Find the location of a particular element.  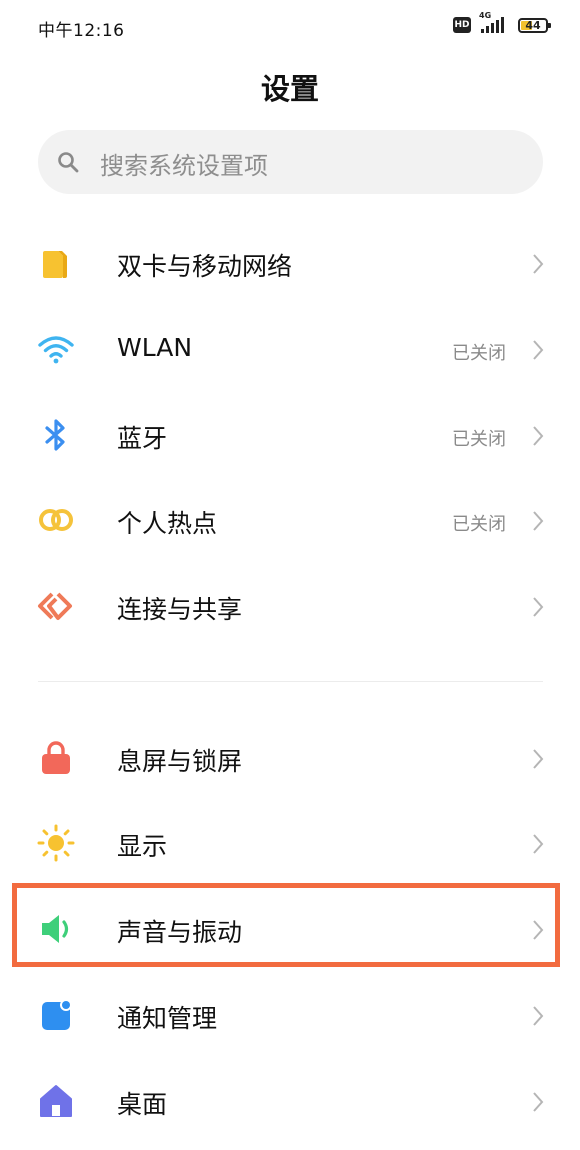

section-divider is located at coordinates (290, 681).